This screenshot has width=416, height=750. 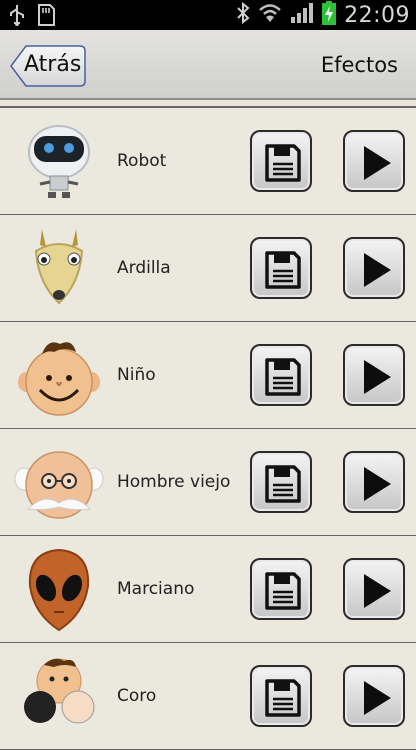 I want to click on effect-label: Robot, so click(x=142, y=161).